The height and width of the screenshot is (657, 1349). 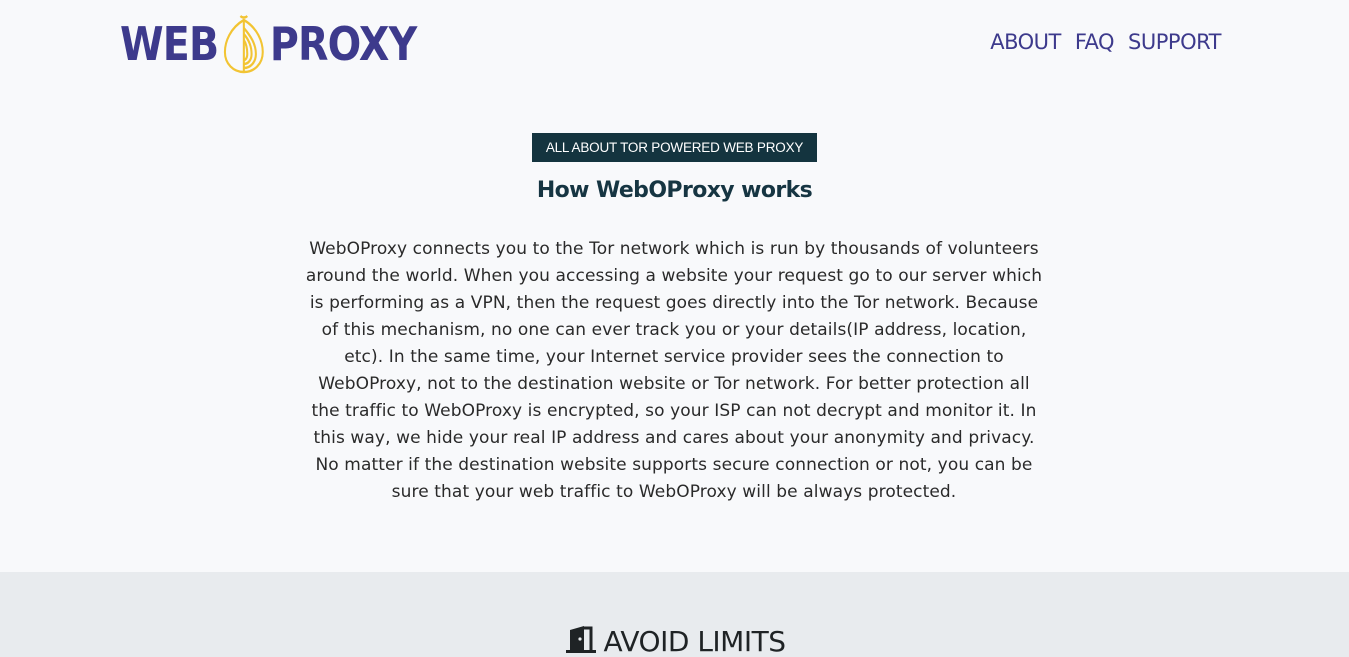 I want to click on nav-support: SUPPORT, so click(x=1174, y=42).